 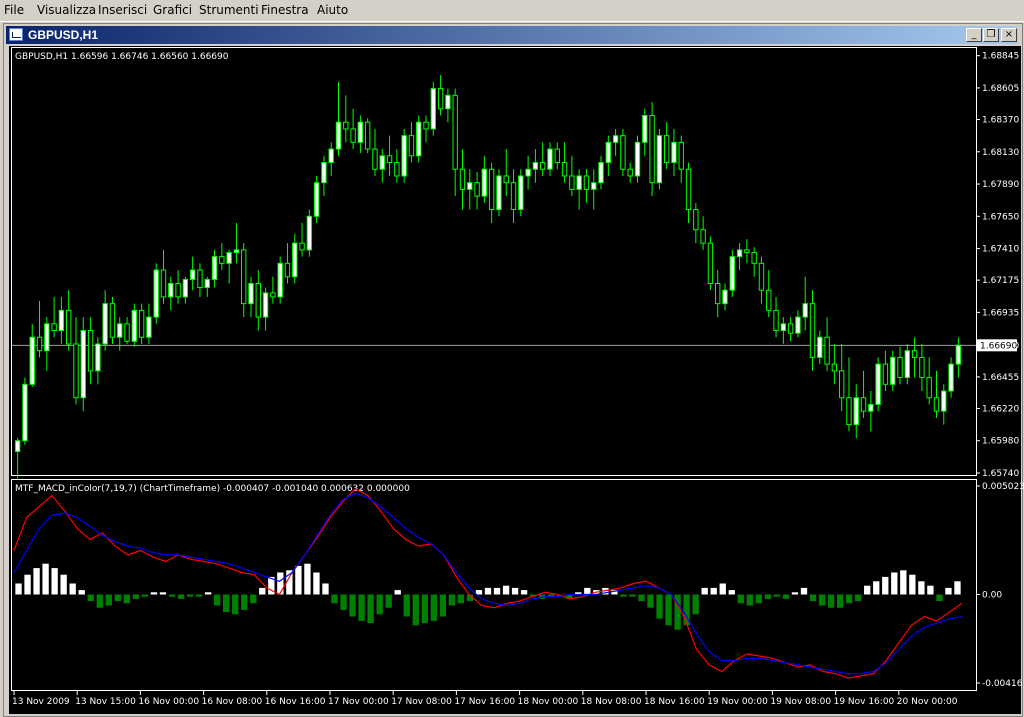 What do you see at coordinates (168, 702) in the screenshot?
I see `time-label: 16 Nov 00:00` at bounding box center [168, 702].